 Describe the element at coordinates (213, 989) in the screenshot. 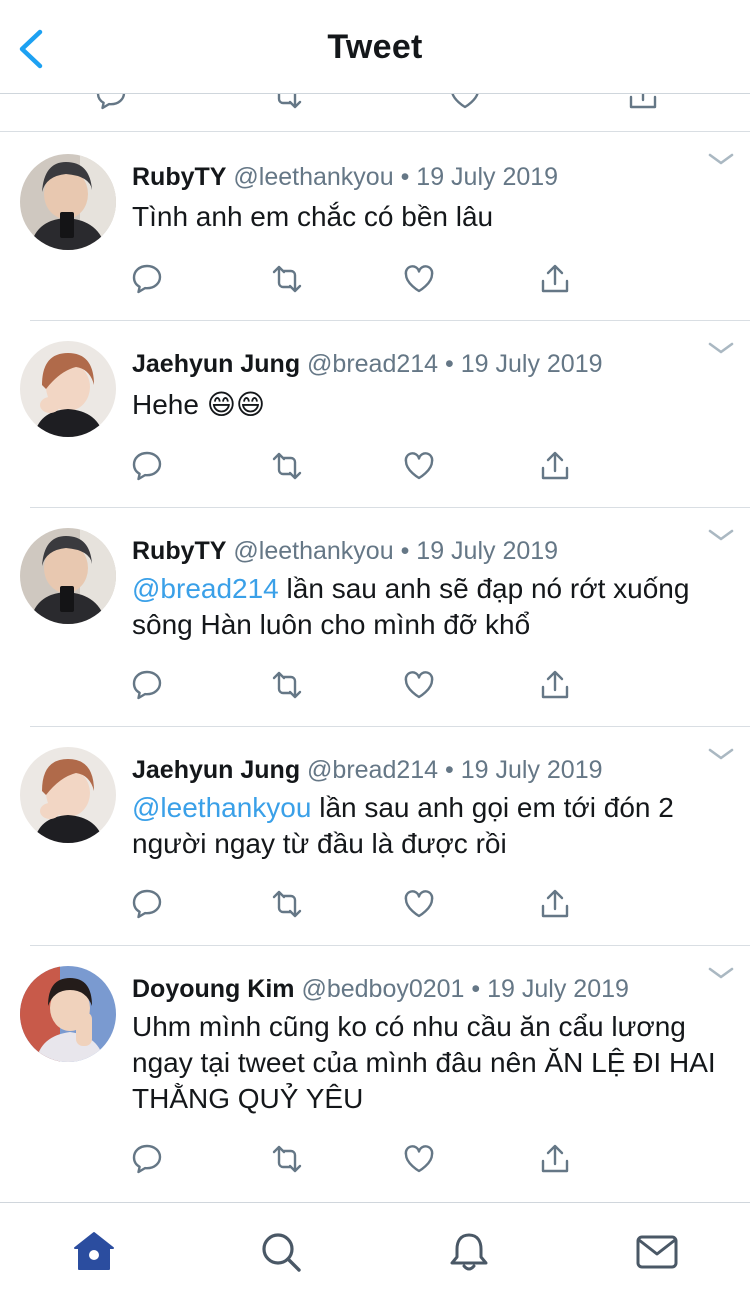

I see `author-name: Doyoung Kim` at that location.